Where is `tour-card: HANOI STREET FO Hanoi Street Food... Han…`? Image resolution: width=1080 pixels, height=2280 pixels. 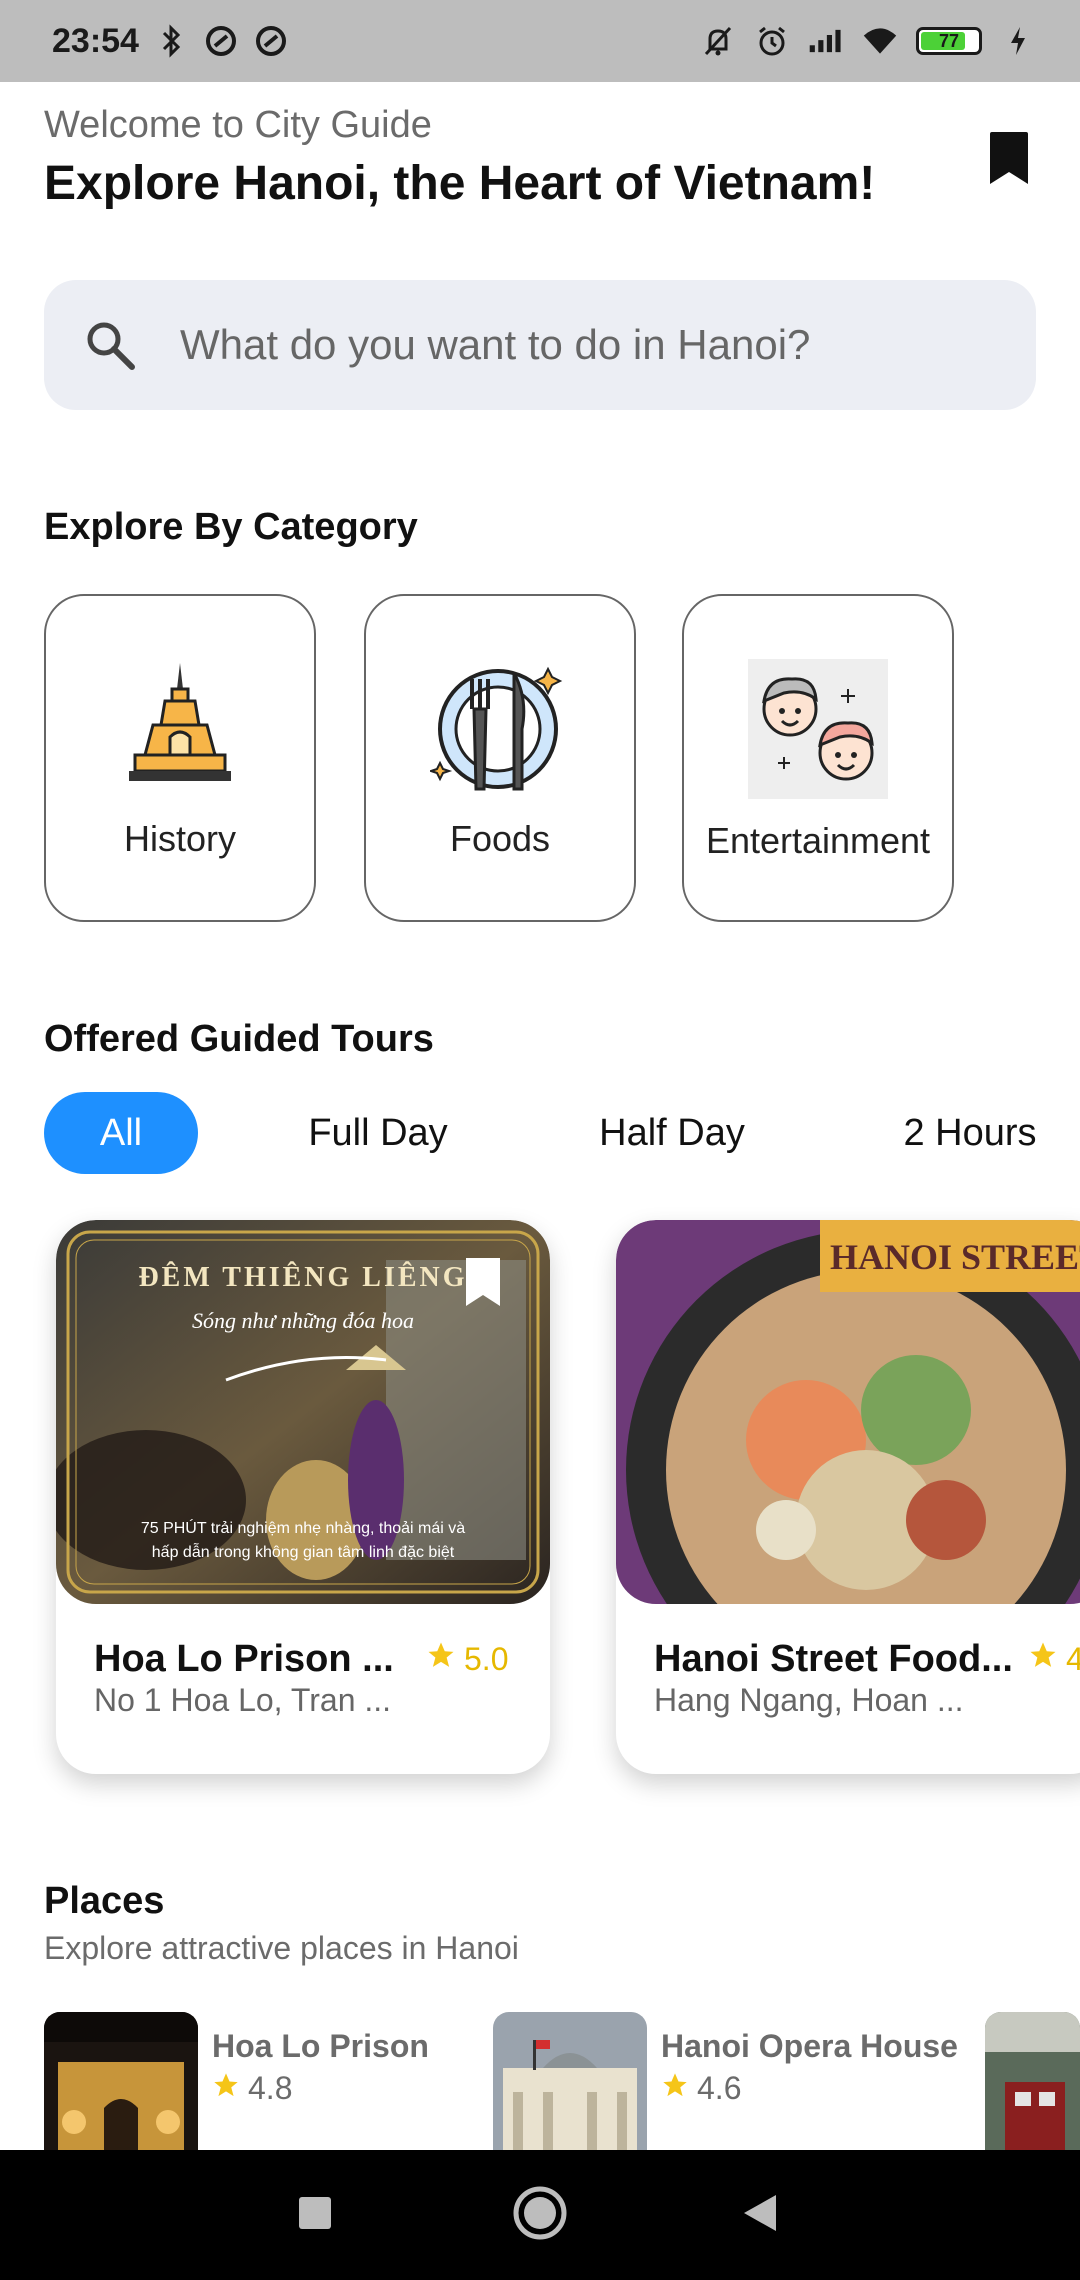 tour-card: HANOI STREET FO Hanoi Street Food... Han… is located at coordinates (848, 1497).